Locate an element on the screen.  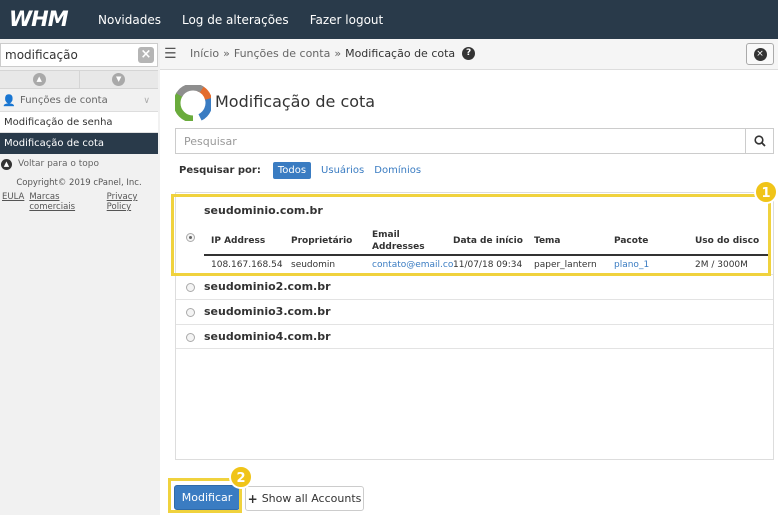
nav-logout: Fazer logout is located at coordinates (347, 20).